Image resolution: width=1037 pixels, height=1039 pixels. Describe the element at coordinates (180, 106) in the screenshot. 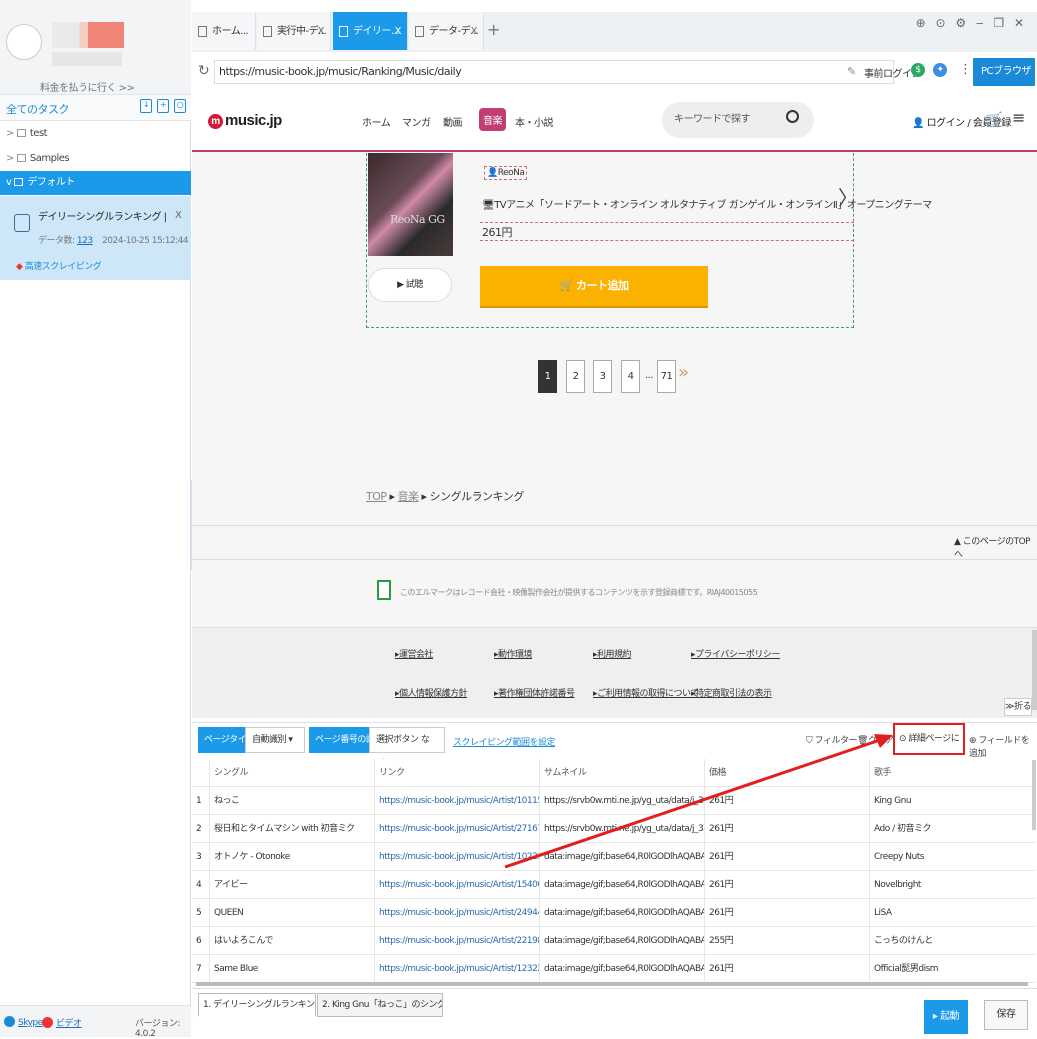

I see `search-task-icon: ○` at that location.